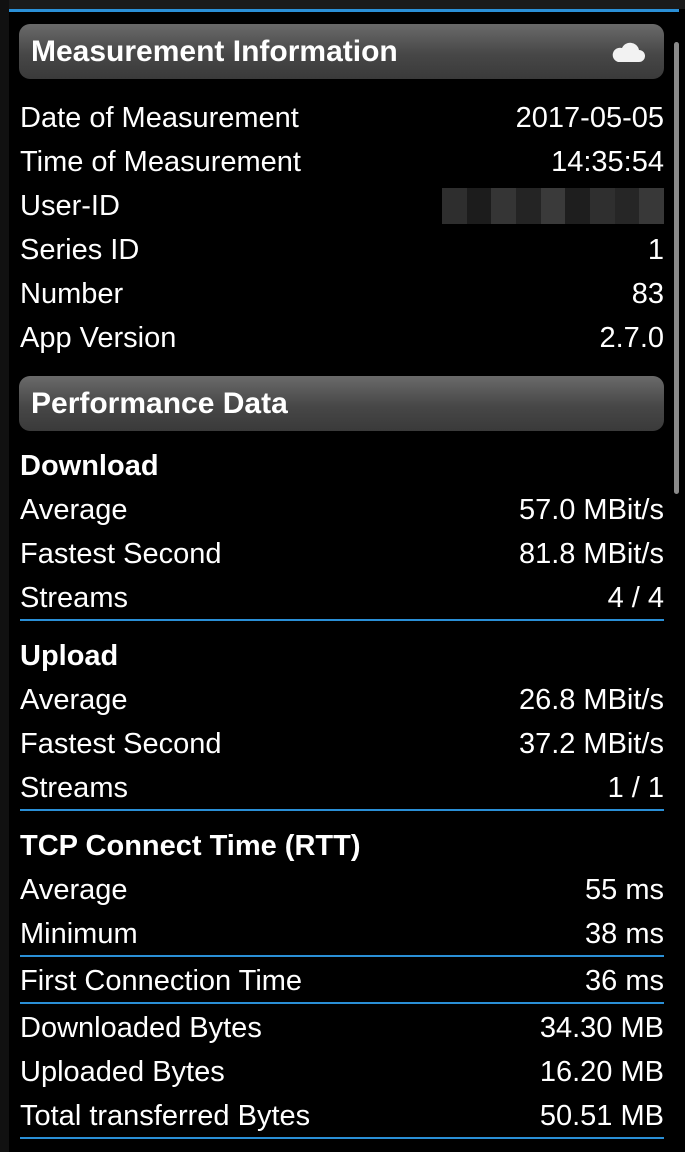  Describe the element at coordinates (159, 403) in the screenshot. I see `performance-data-title: Performance Data` at that location.